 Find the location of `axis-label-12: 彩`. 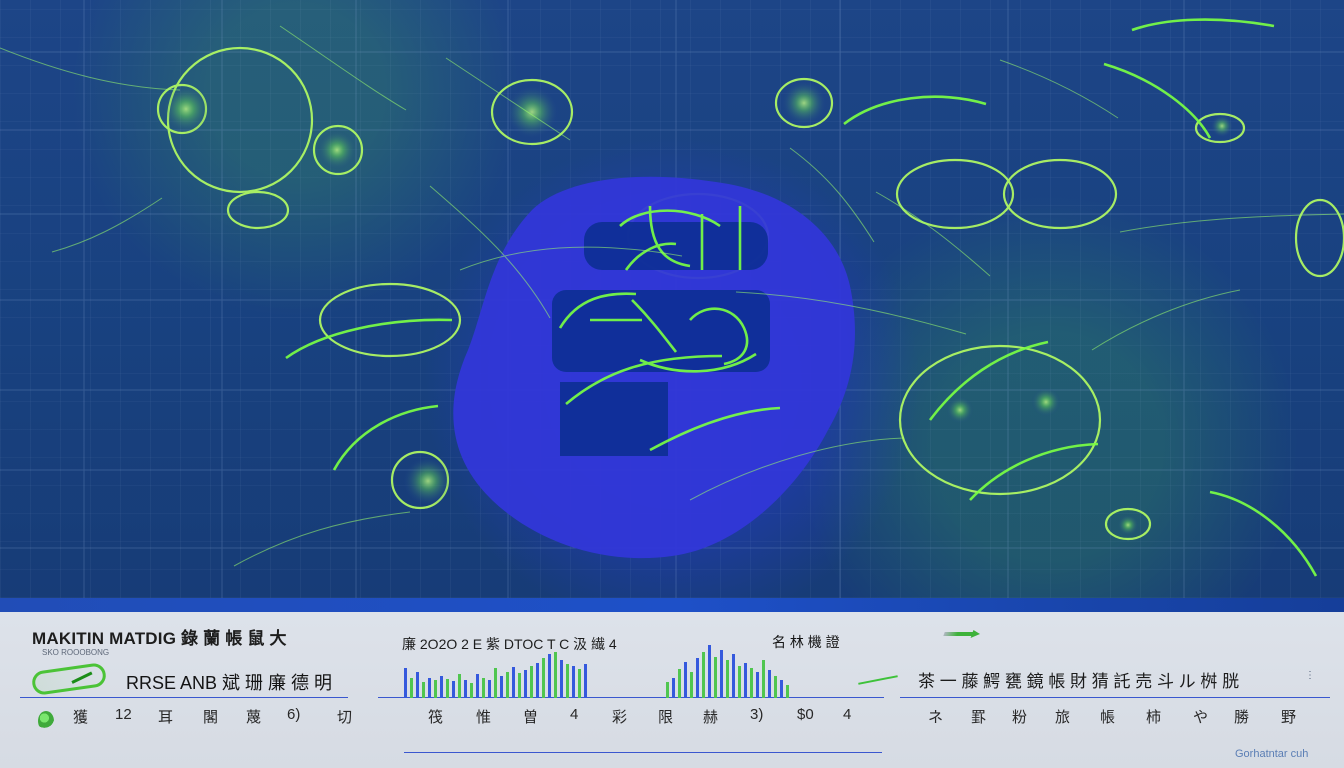

axis-label-12: 彩 is located at coordinates (620, 717).